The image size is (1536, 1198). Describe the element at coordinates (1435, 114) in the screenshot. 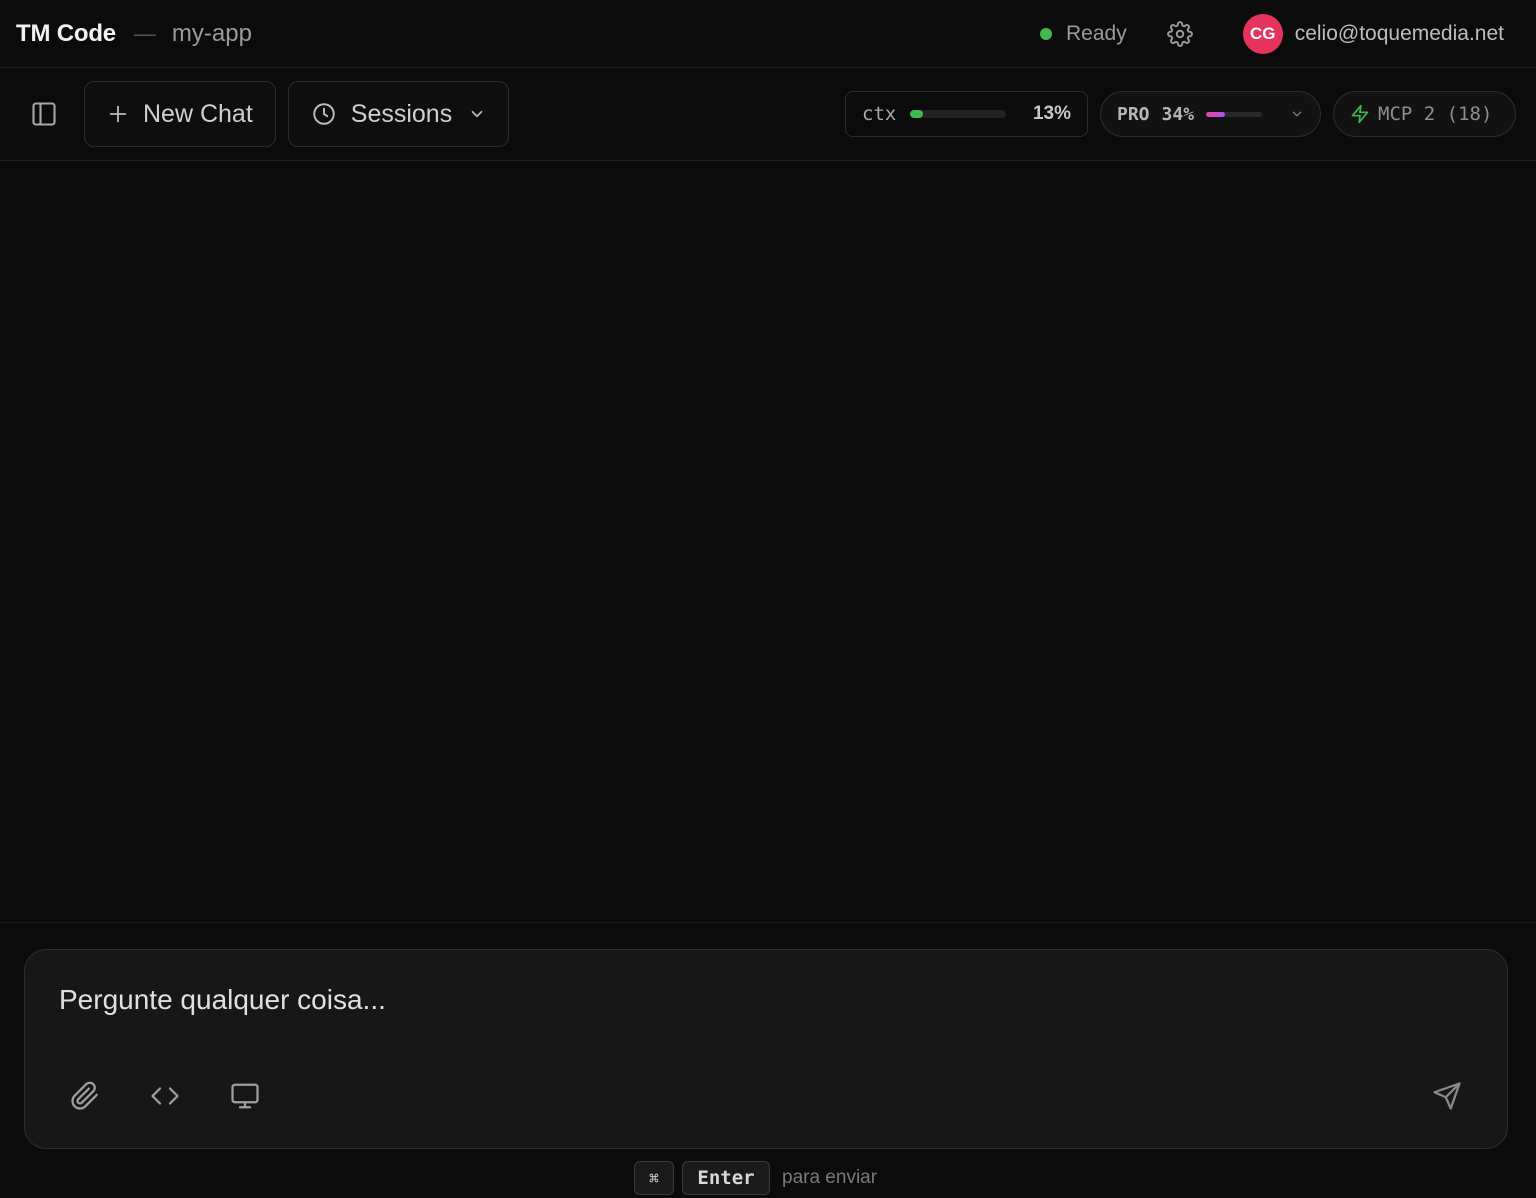

I see `mcp-label: MCP 2 (18)` at that location.